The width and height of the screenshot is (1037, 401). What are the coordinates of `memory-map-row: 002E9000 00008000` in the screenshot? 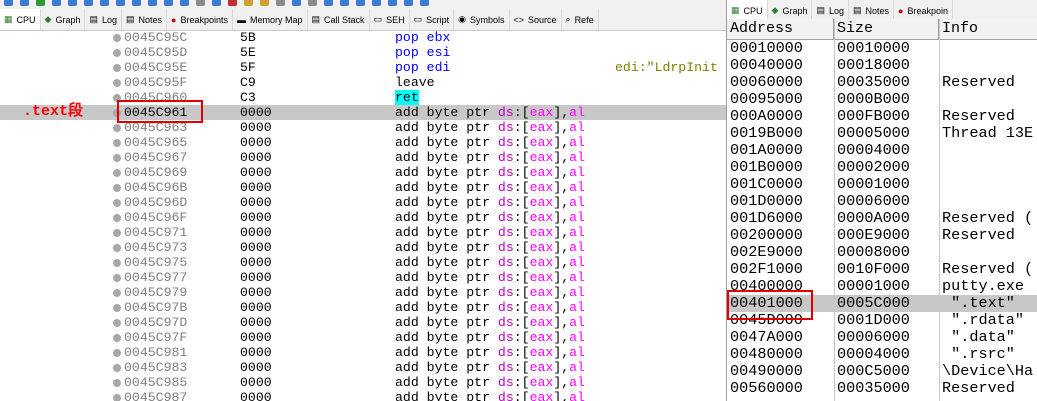 It's located at (882, 252).